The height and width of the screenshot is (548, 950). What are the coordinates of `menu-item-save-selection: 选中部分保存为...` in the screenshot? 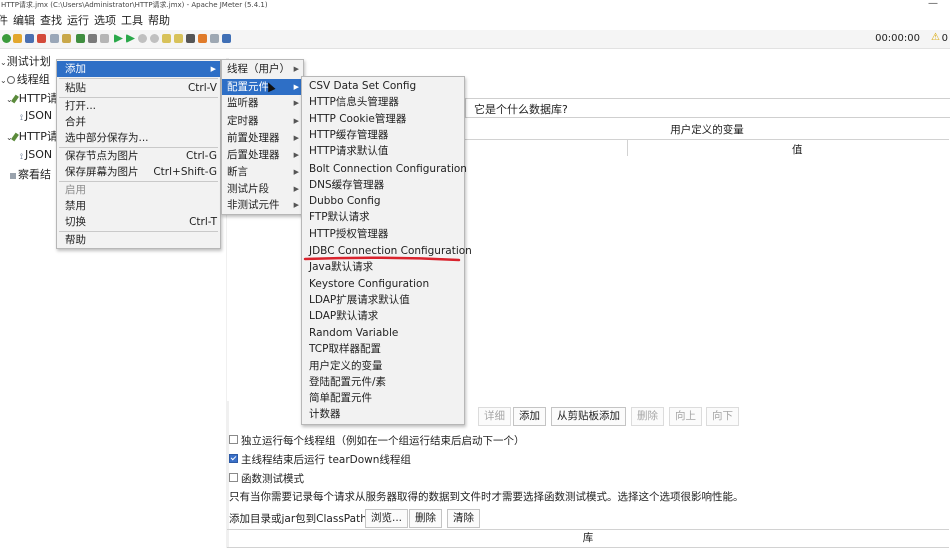 It's located at (138, 138).